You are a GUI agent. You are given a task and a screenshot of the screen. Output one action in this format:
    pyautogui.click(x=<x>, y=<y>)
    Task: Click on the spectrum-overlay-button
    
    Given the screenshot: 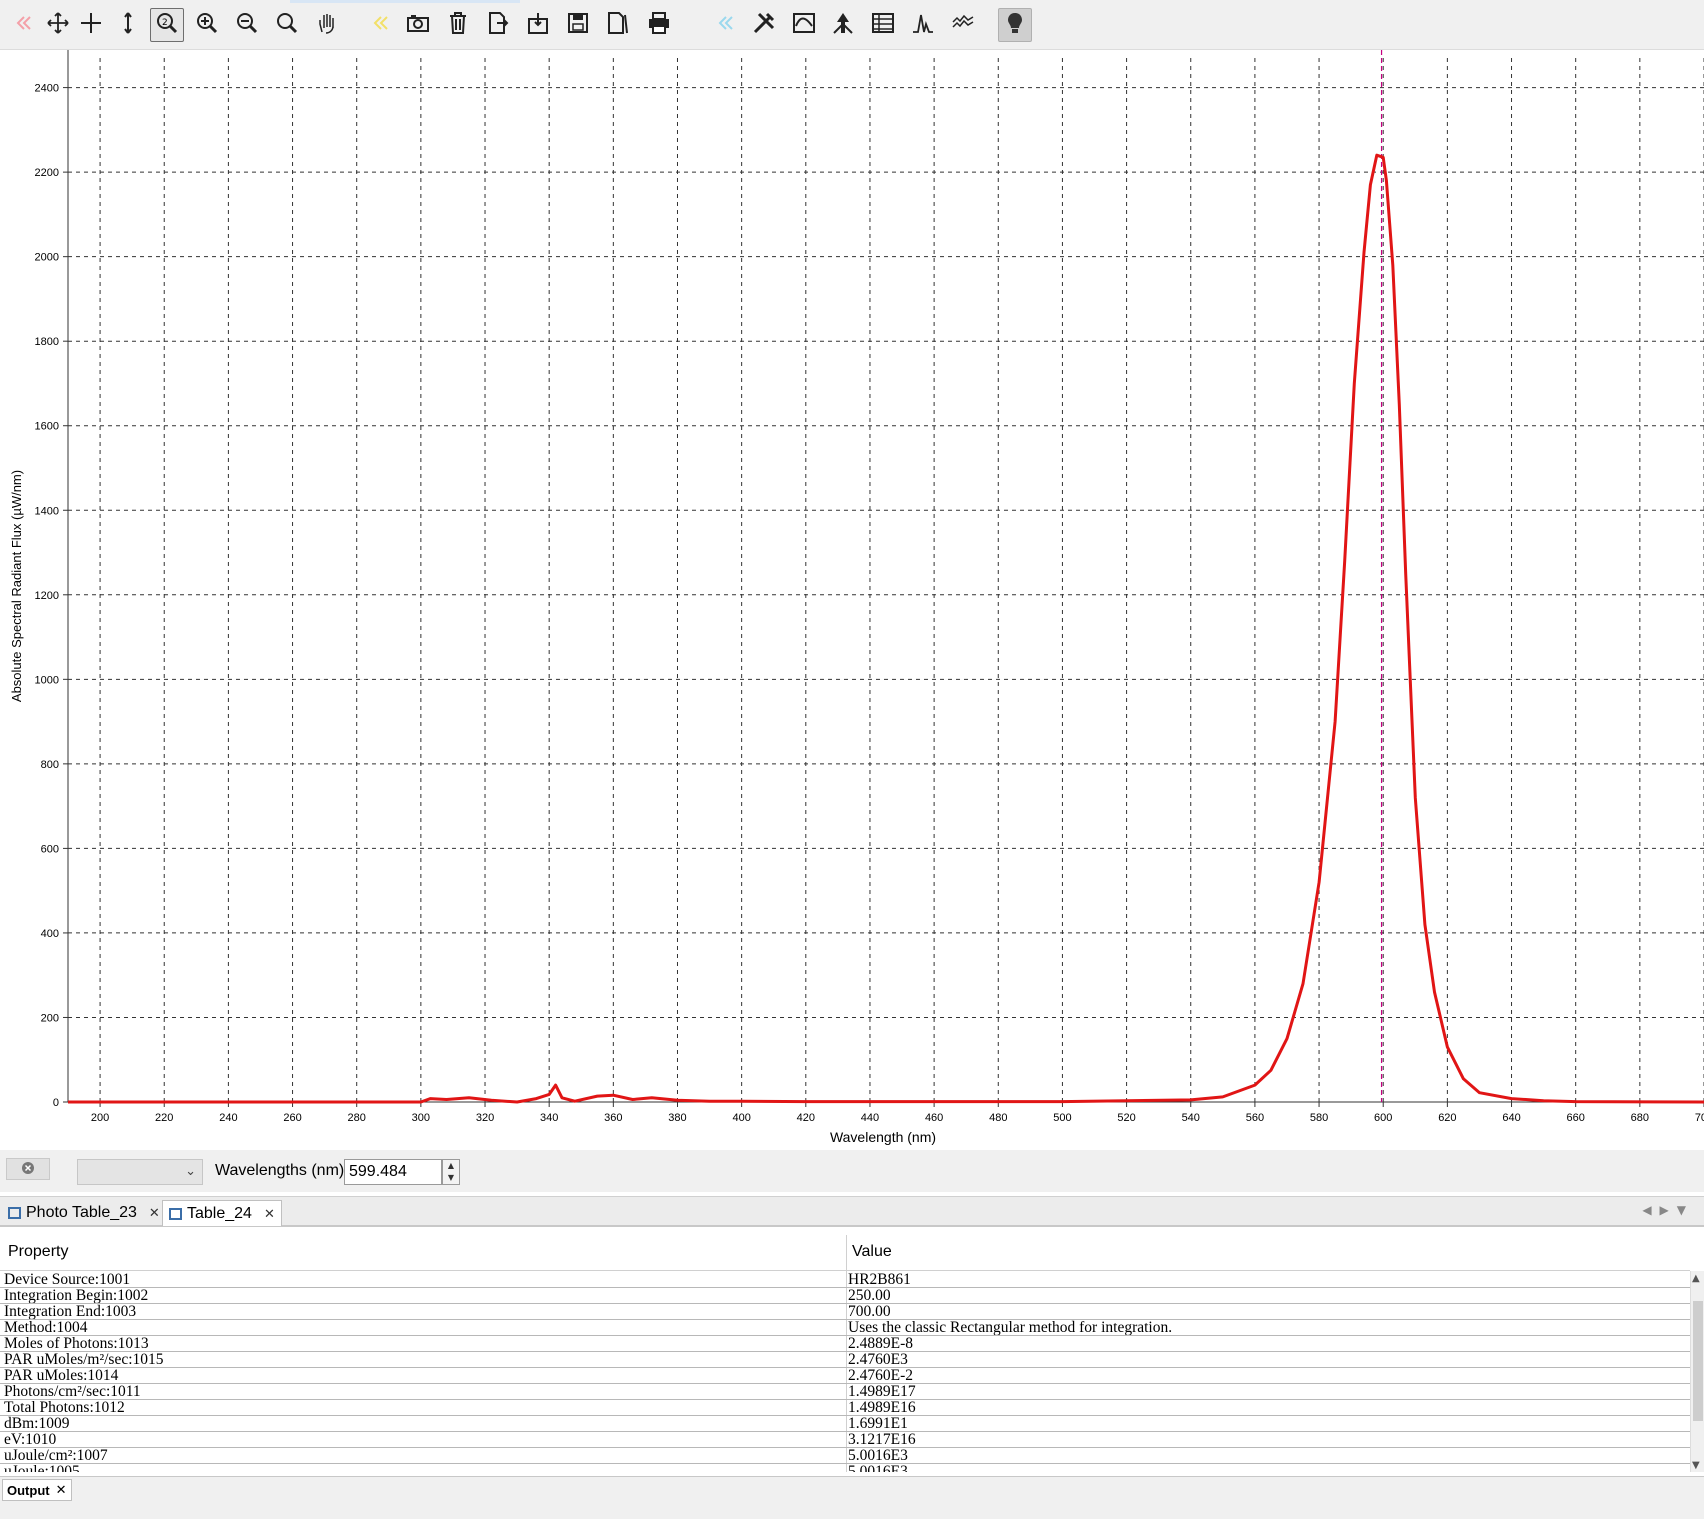 What is the action you would take?
    pyautogui.click(x=963, y=25)
    